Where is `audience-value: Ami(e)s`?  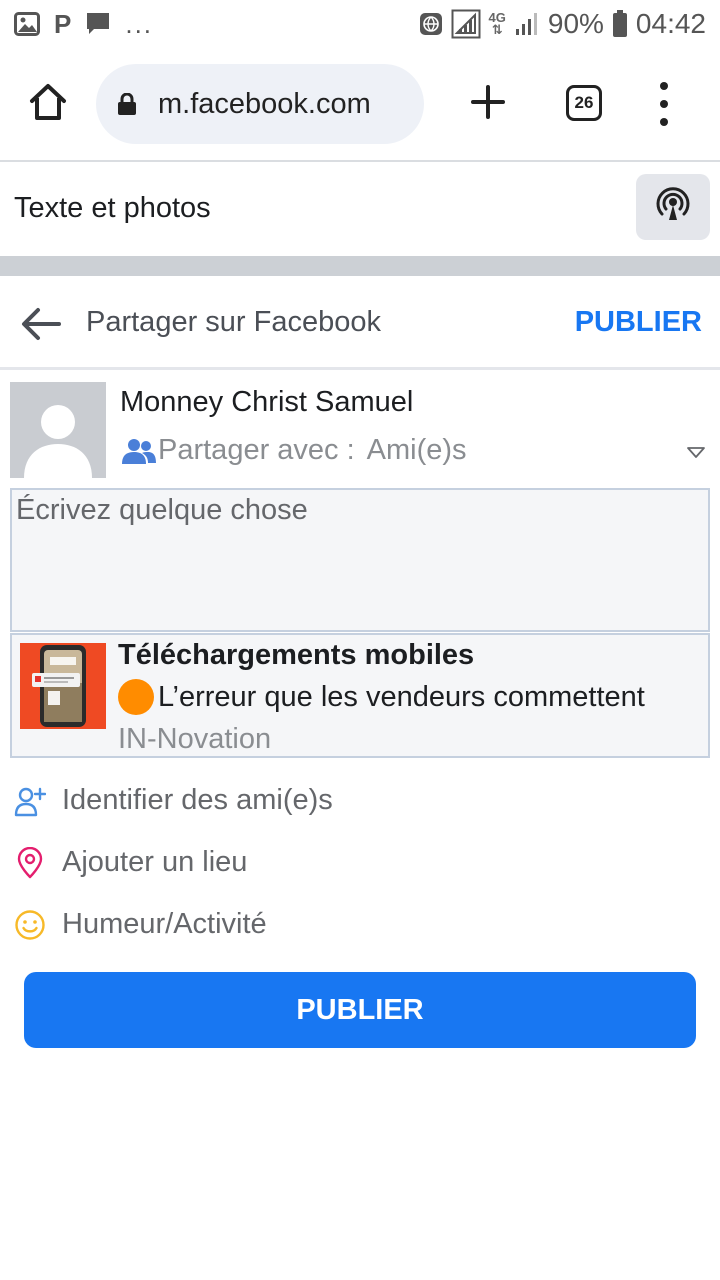
audience-value: Ami(e)s is located at coordinates (416, 450).